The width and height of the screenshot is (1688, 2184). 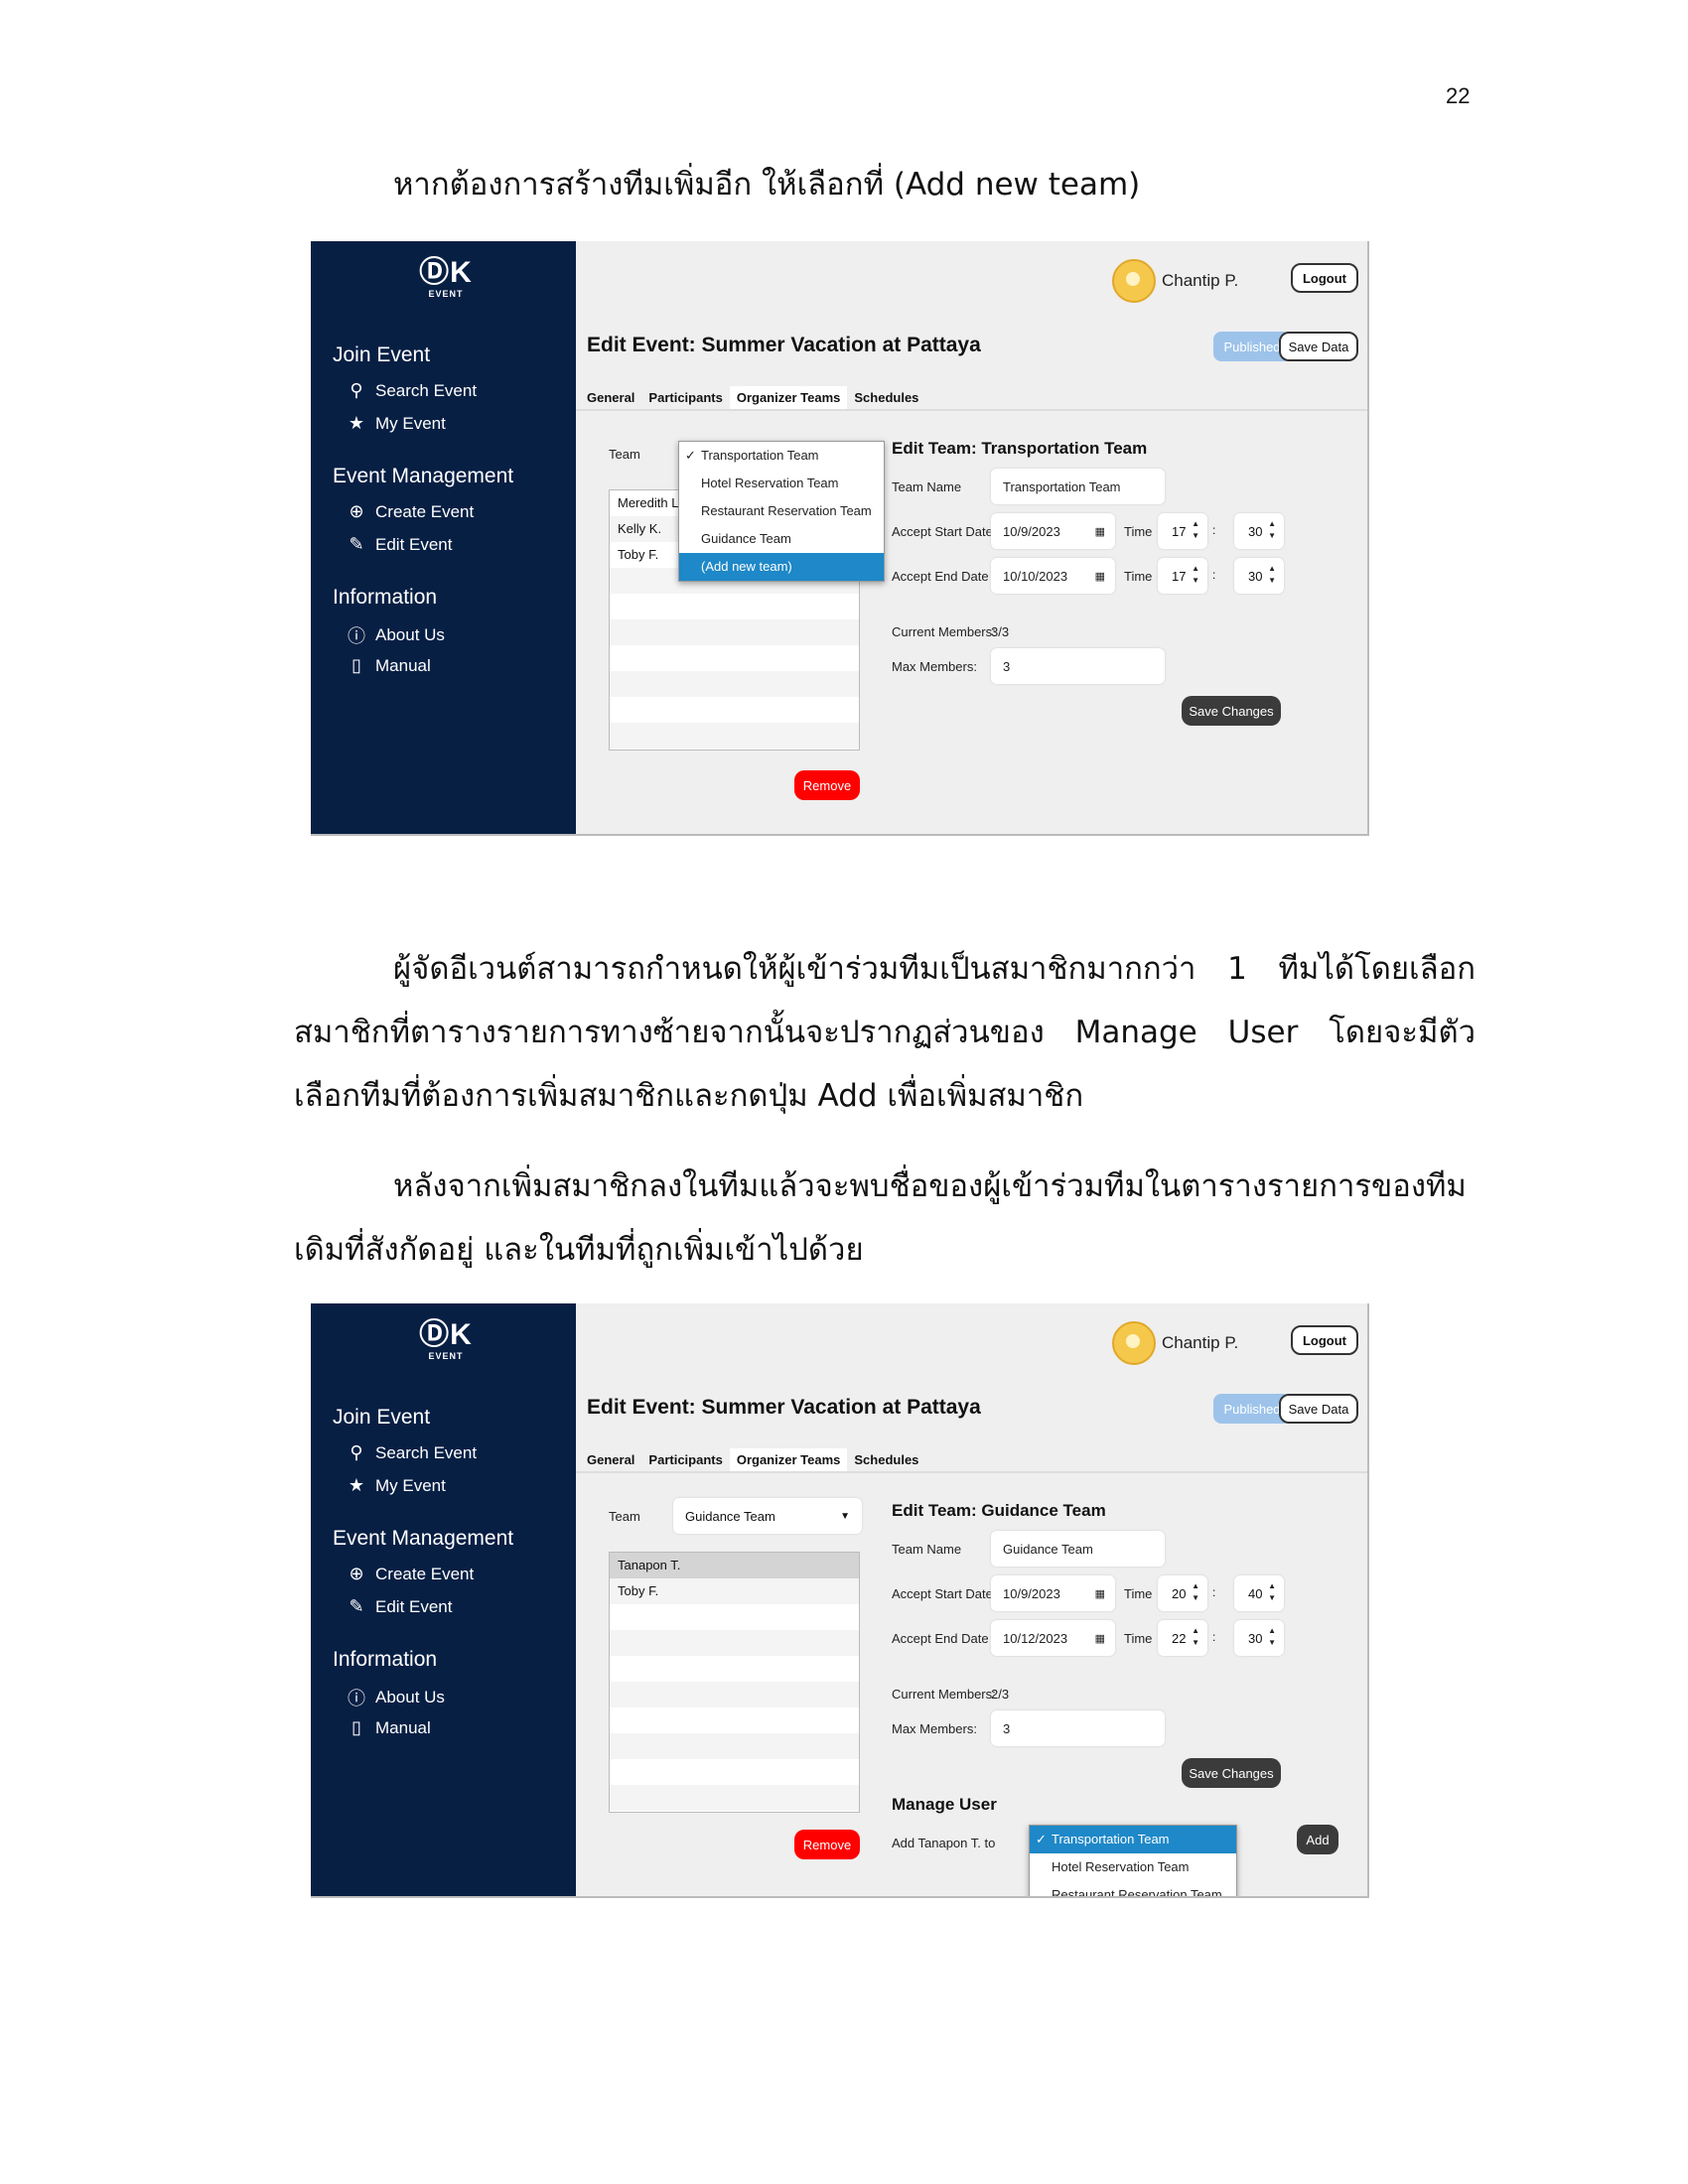 What do you see at coordinates (781, 539) in the screenshot?
I see `dropdown-item-guidance: Guidance Team` at bounding box center [781, 539].